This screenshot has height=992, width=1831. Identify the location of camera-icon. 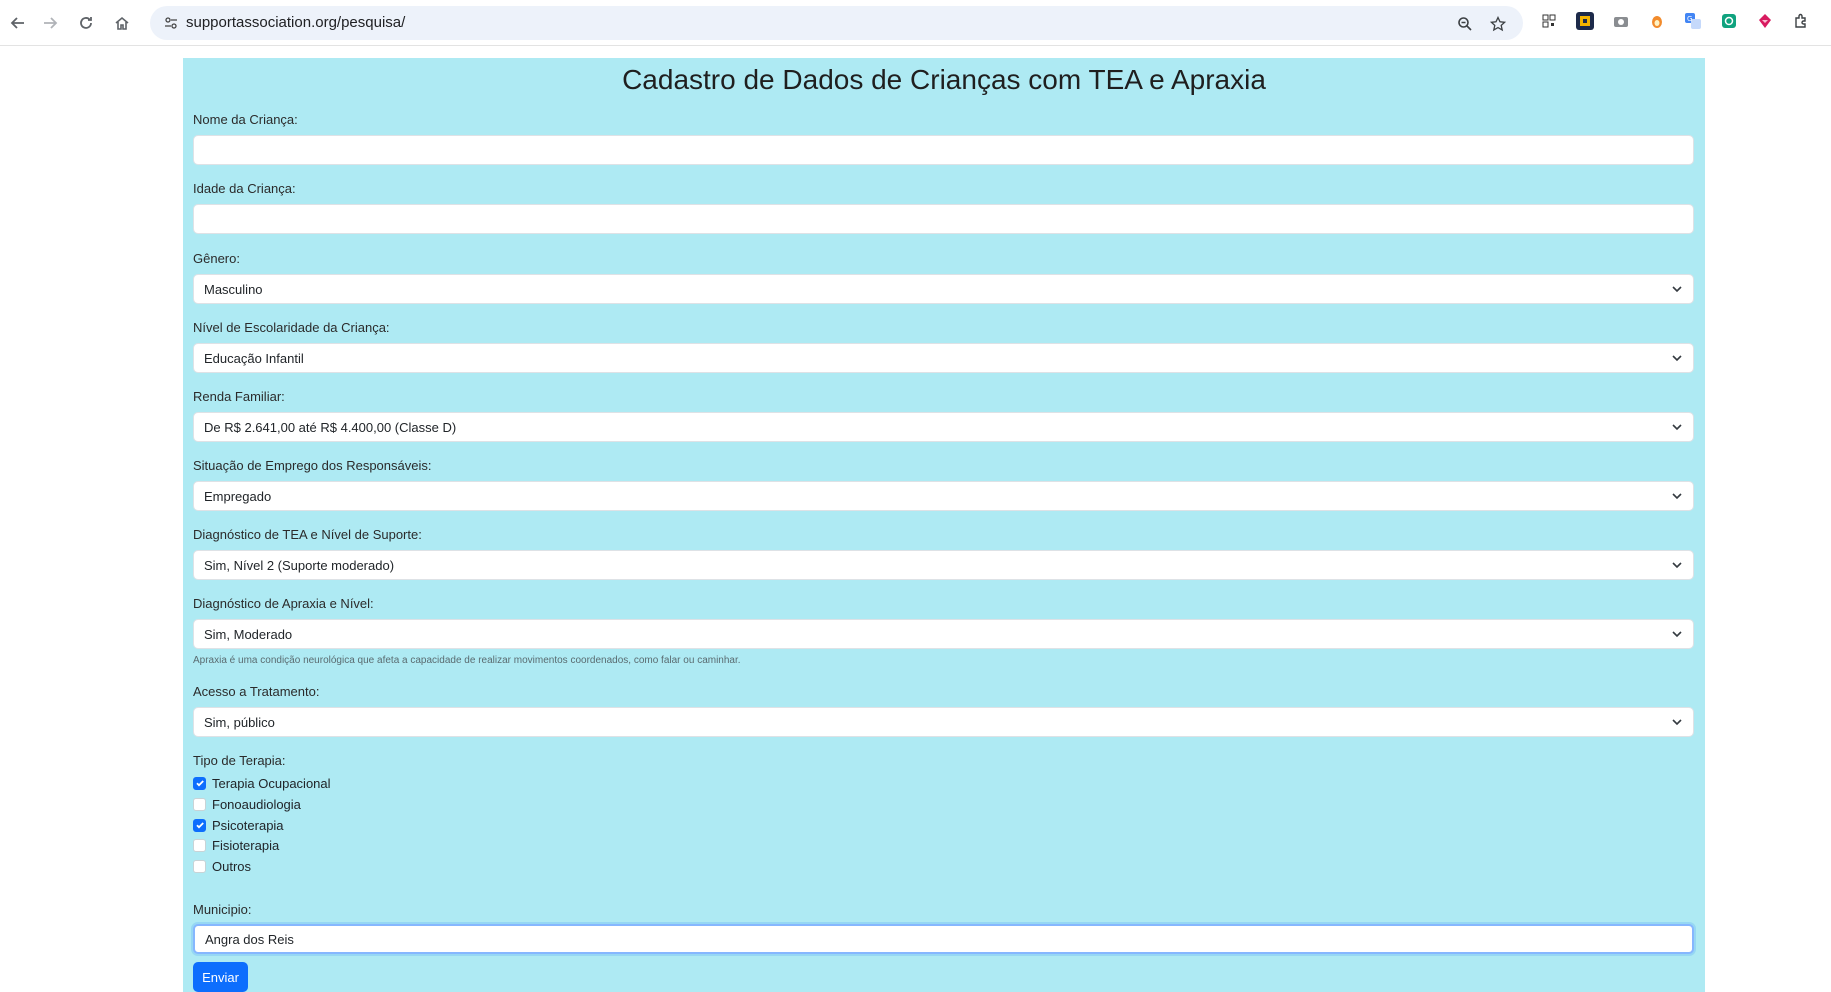
(1621, 21).